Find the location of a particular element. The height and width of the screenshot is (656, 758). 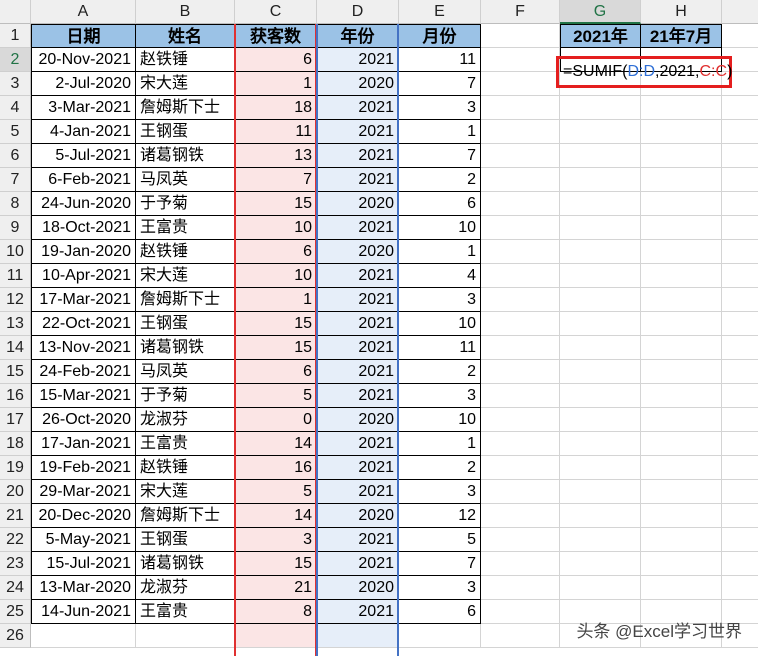

row-header-24: 24 is located at coordinates (15, 588).